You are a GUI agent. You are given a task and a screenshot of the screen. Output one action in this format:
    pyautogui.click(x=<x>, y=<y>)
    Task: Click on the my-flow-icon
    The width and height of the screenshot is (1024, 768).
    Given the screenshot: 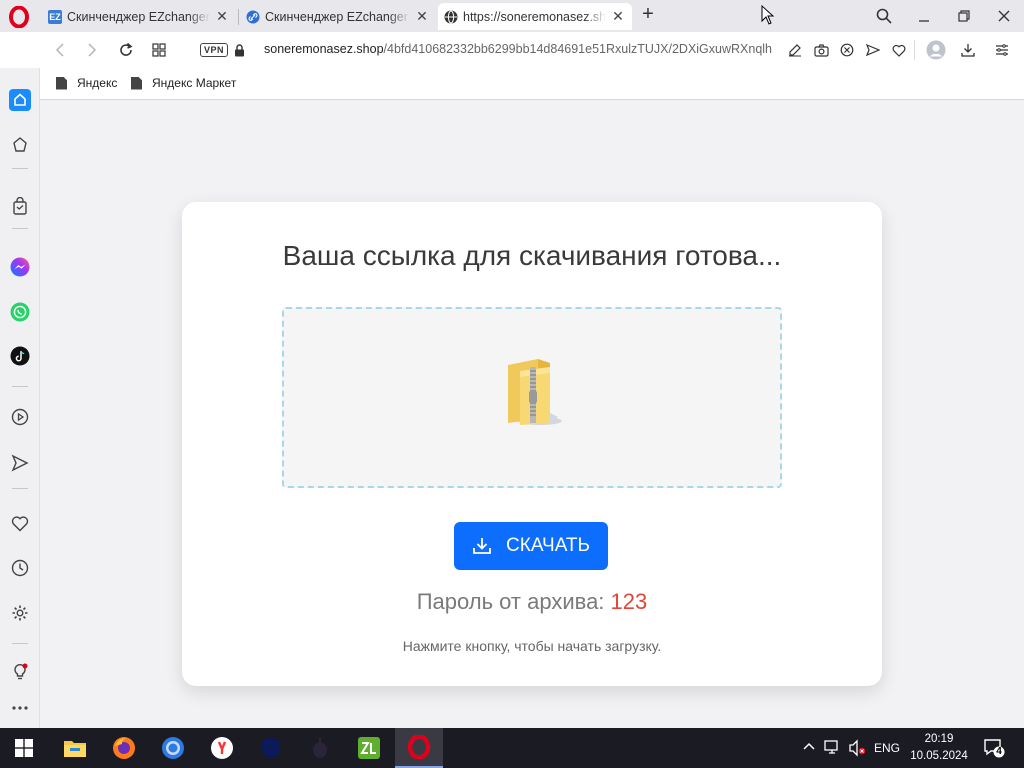 What is the action you would take?
    pyautogui.click(x=20, y=463)
    